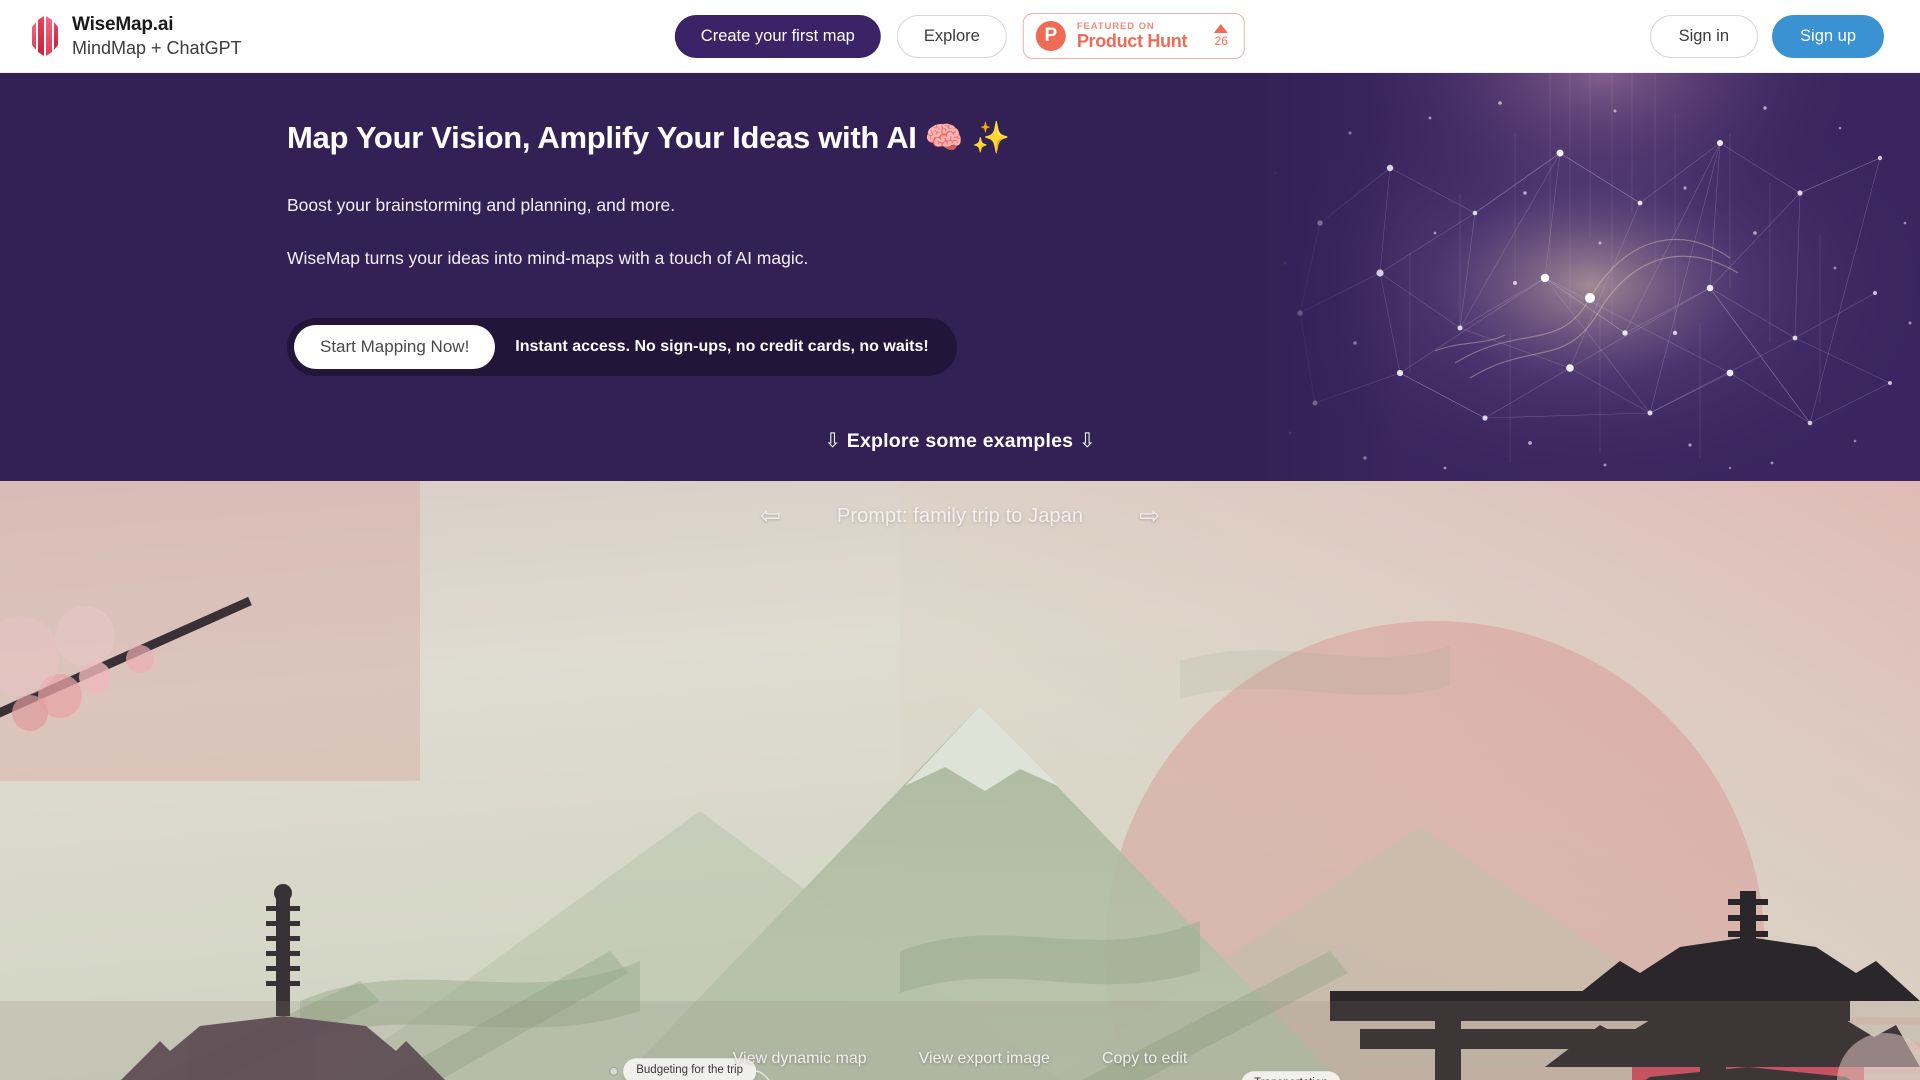  I want to click on mindmap-edges, so click(762, 1075).